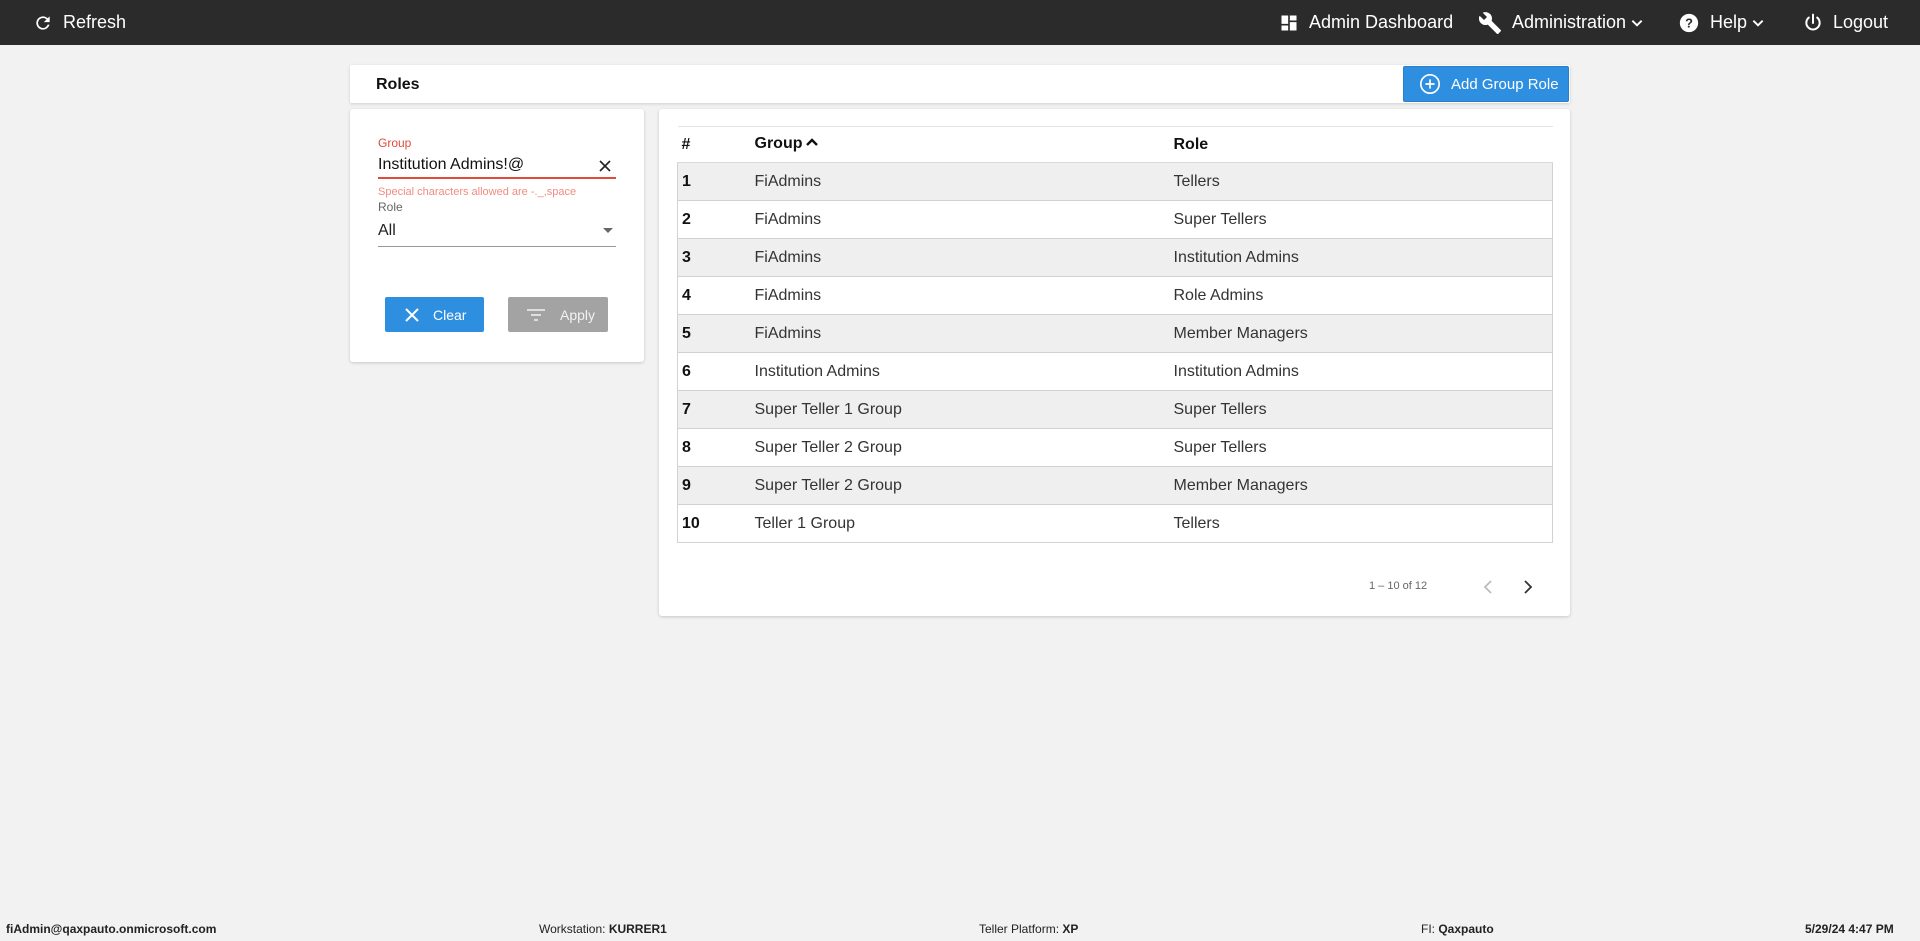 The width and height of the screenshot is (1920, 941). I want to click on role-filter-select: All, so click(497, 233).